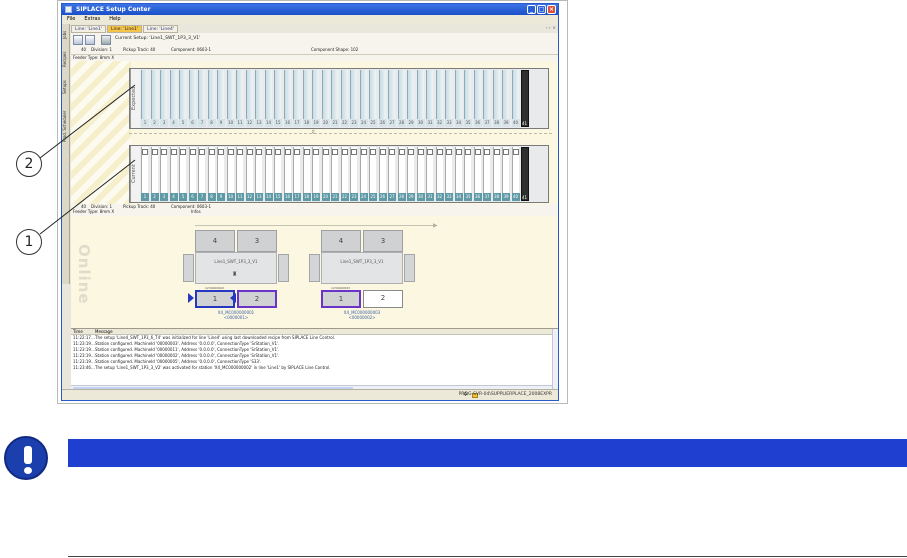 The image size is (907, 558). Describe the element at coordinates (202, 98) in the screenshot. I see `feeder-track: 7` at that location.